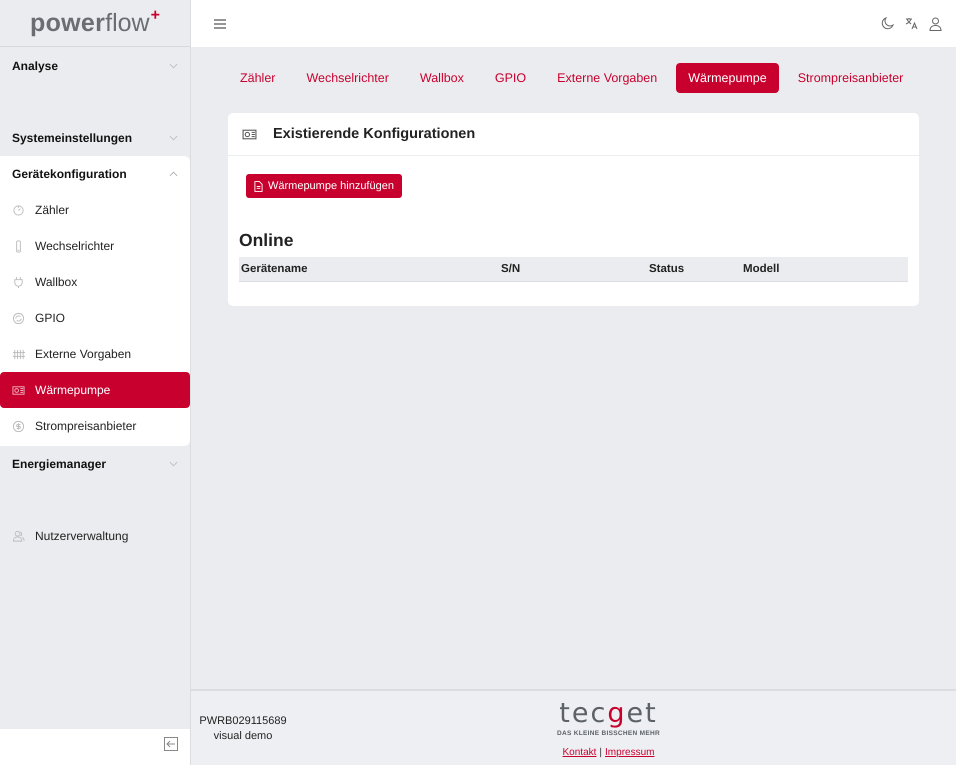  What do you see at coordinates (324, 186) in the screenshot?
I see `add-heat-pump-button: Wärmepumpe hinzufügen` at bounding box center [324, 186].